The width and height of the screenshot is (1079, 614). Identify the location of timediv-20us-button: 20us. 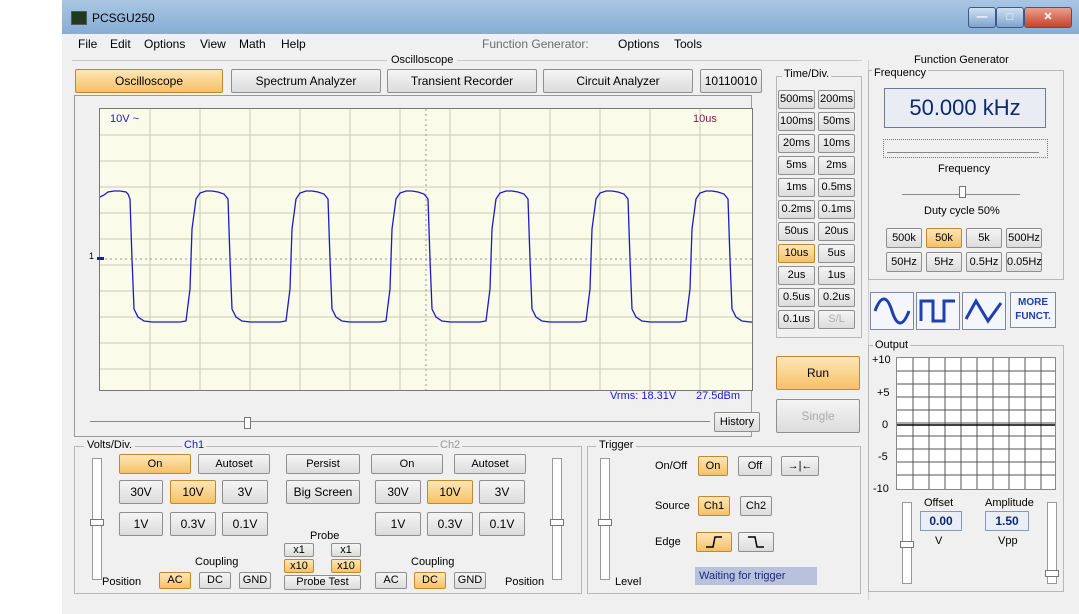
(836, 231).